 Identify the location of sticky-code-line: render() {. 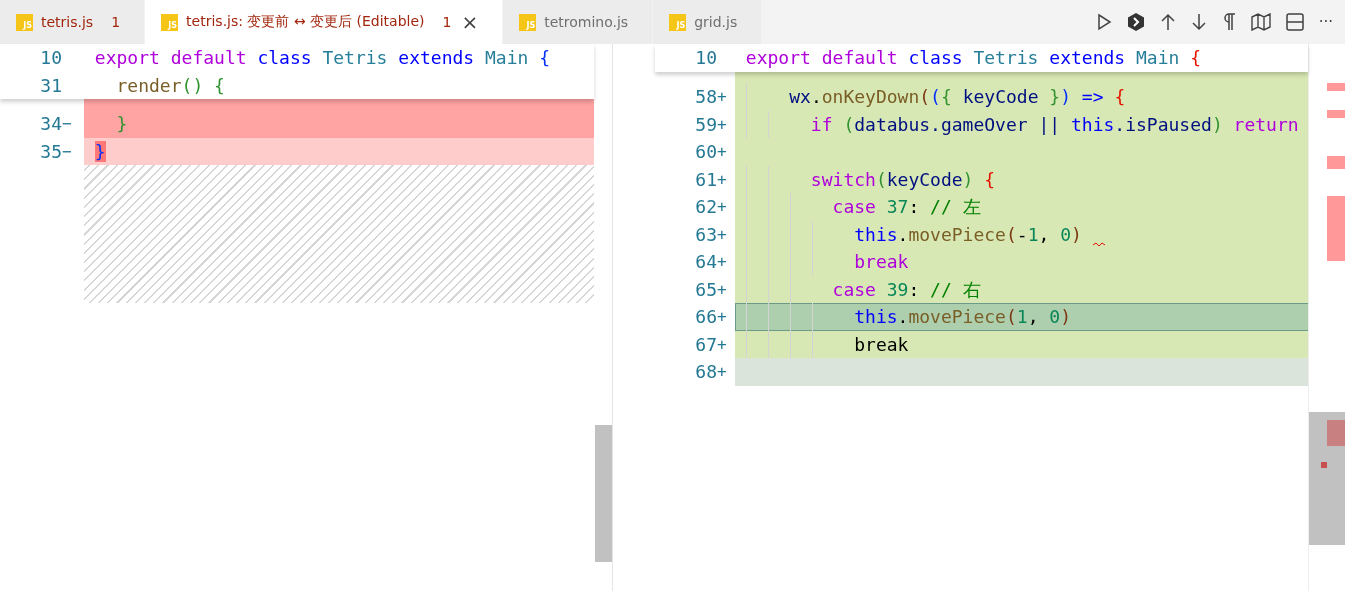
(170, 85).